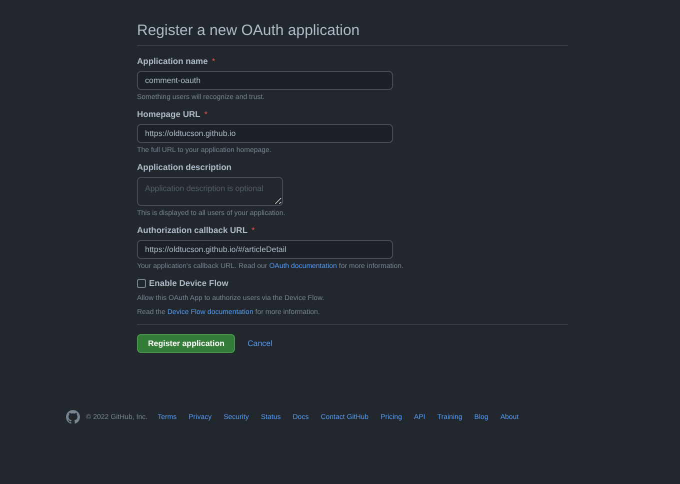  Describe the element at coordinates (168, 114) in the screenshot. I see `field-label: Homepage URL` at that location.